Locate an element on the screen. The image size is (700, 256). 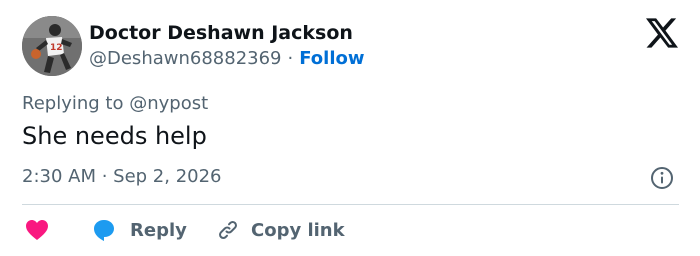
copy-link-button: Copy link is located at coordinates (280, 230).